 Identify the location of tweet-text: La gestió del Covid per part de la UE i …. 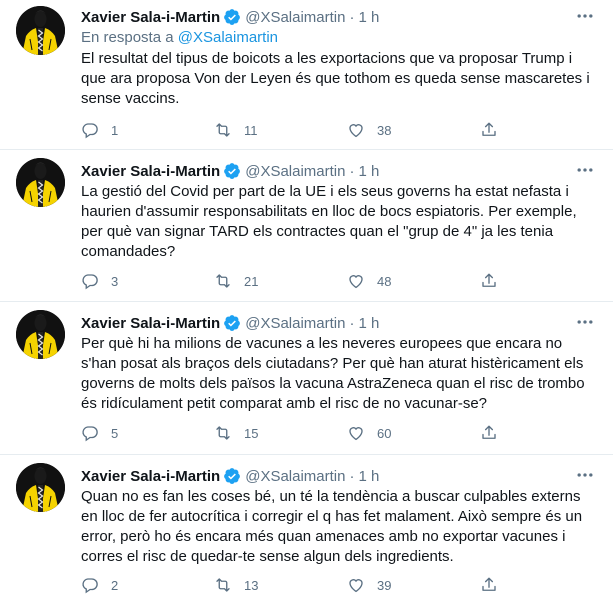
(329, 221).